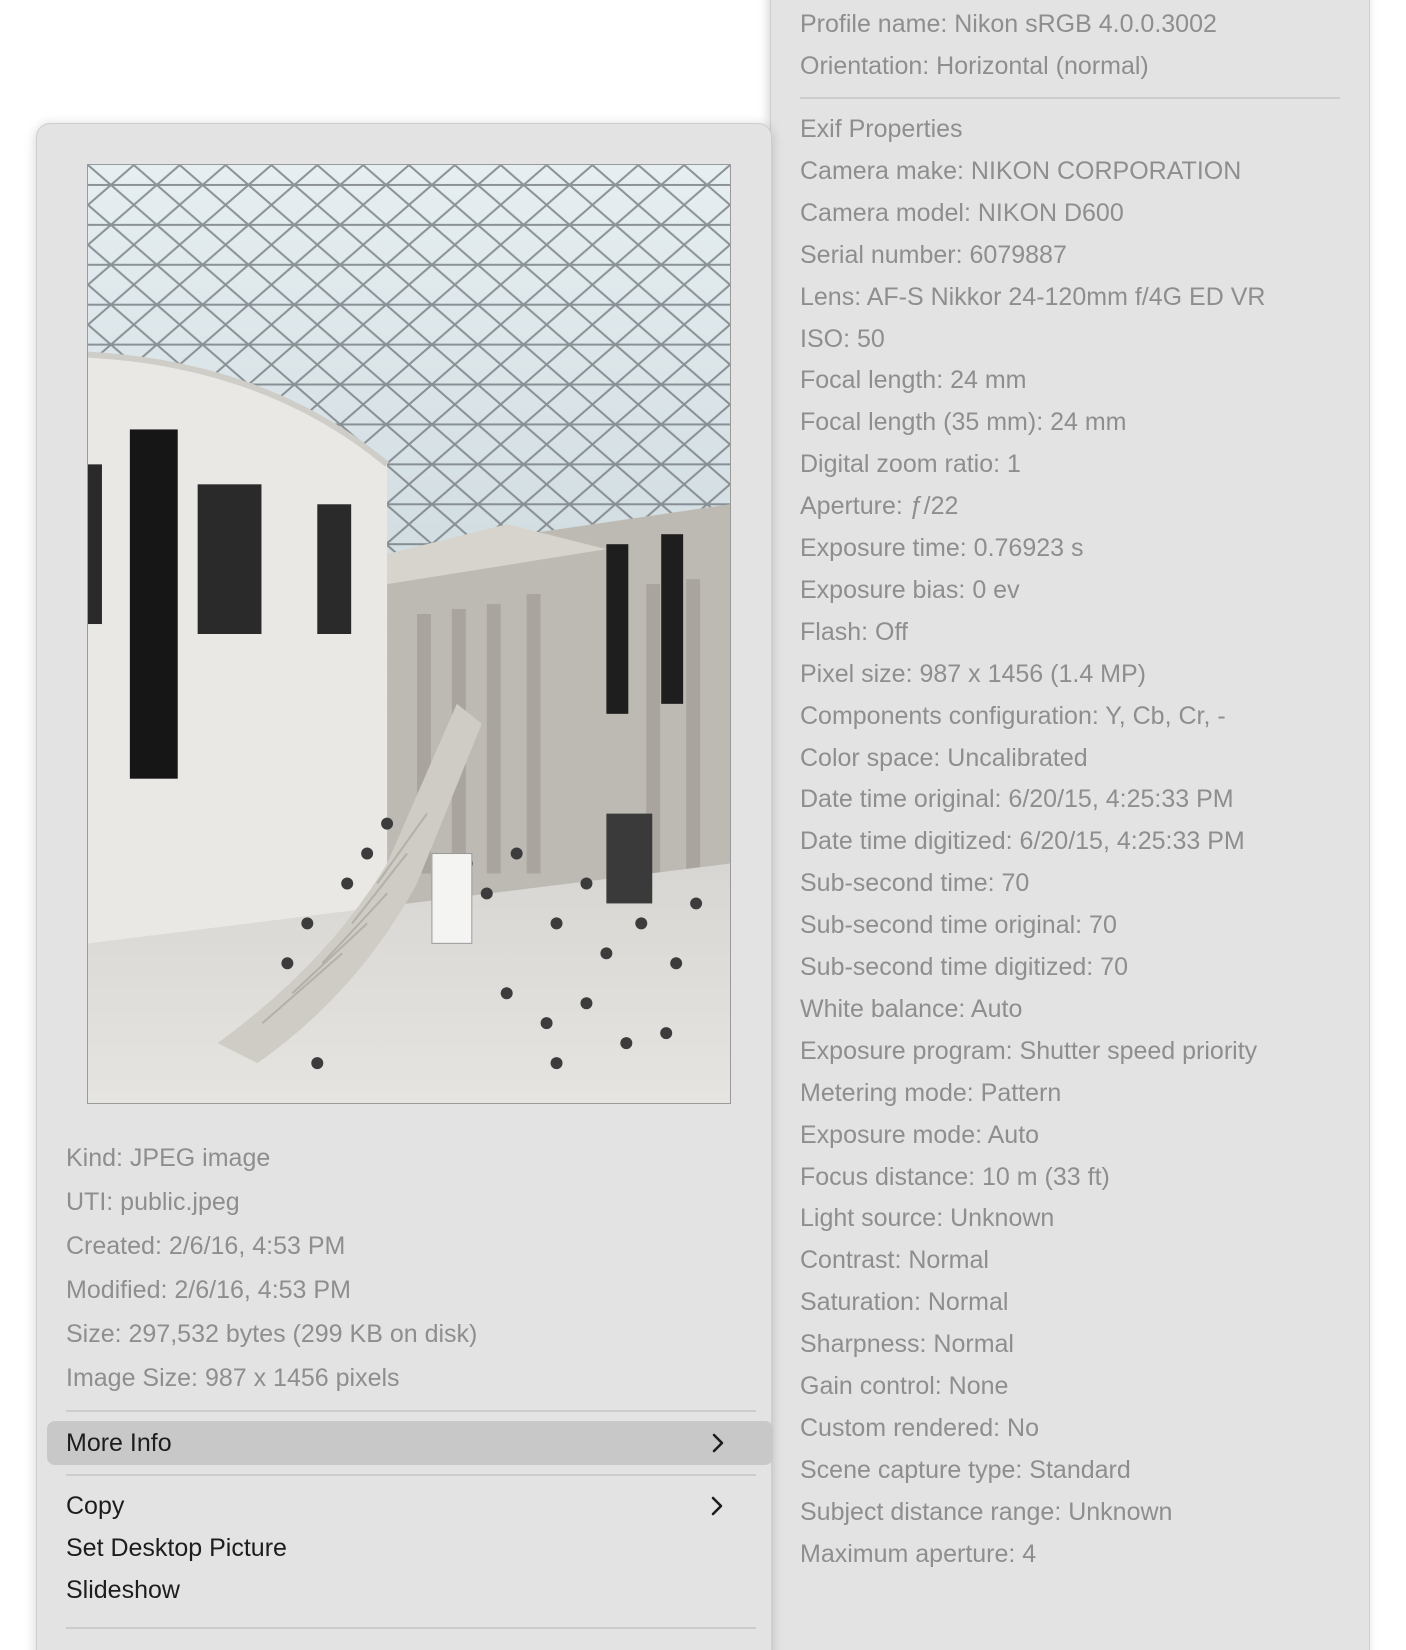 Image resolution: width=1406 pixels, height=1650 pixels. I want to click on exif-property-line: Focus distance: 10 m (33 ft), so click(955, 1176).